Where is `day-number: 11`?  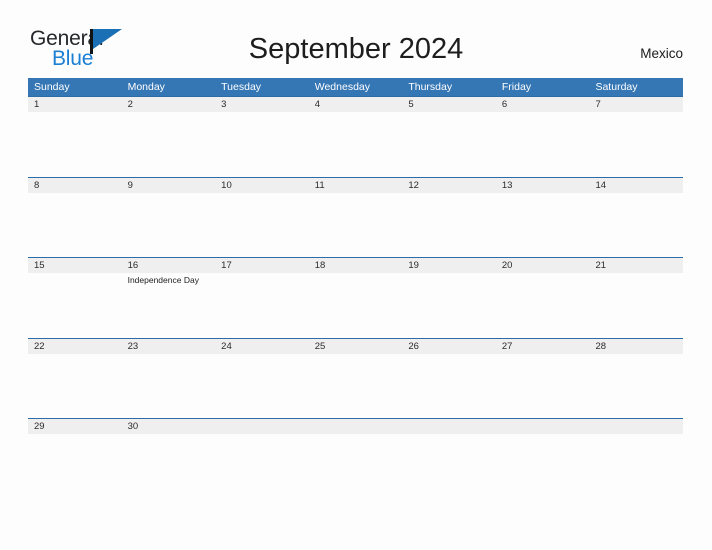 day-number: 11 is located at coordinates (356, 185).